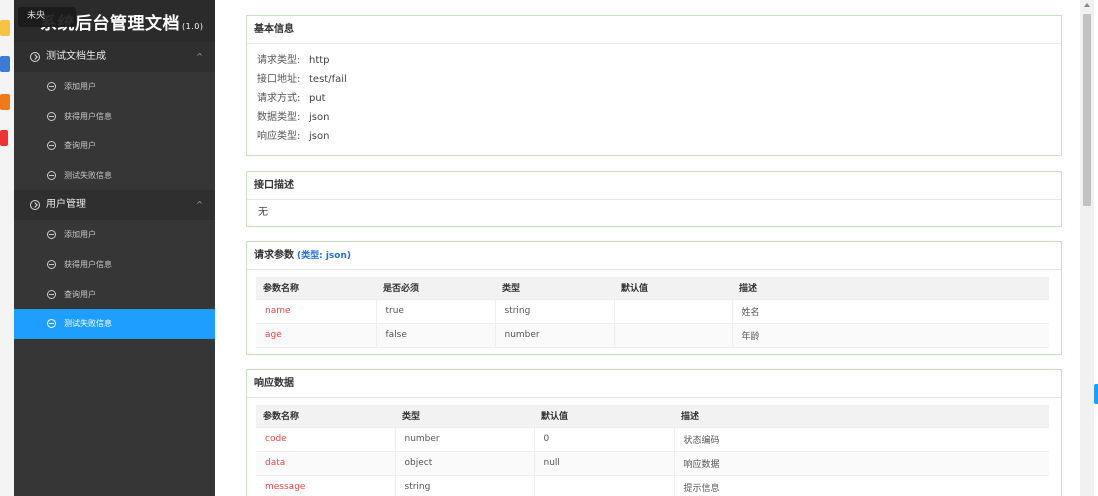 This screenshot has width=1098, height=496. I want to click on folder-icon, so click(5, 28).